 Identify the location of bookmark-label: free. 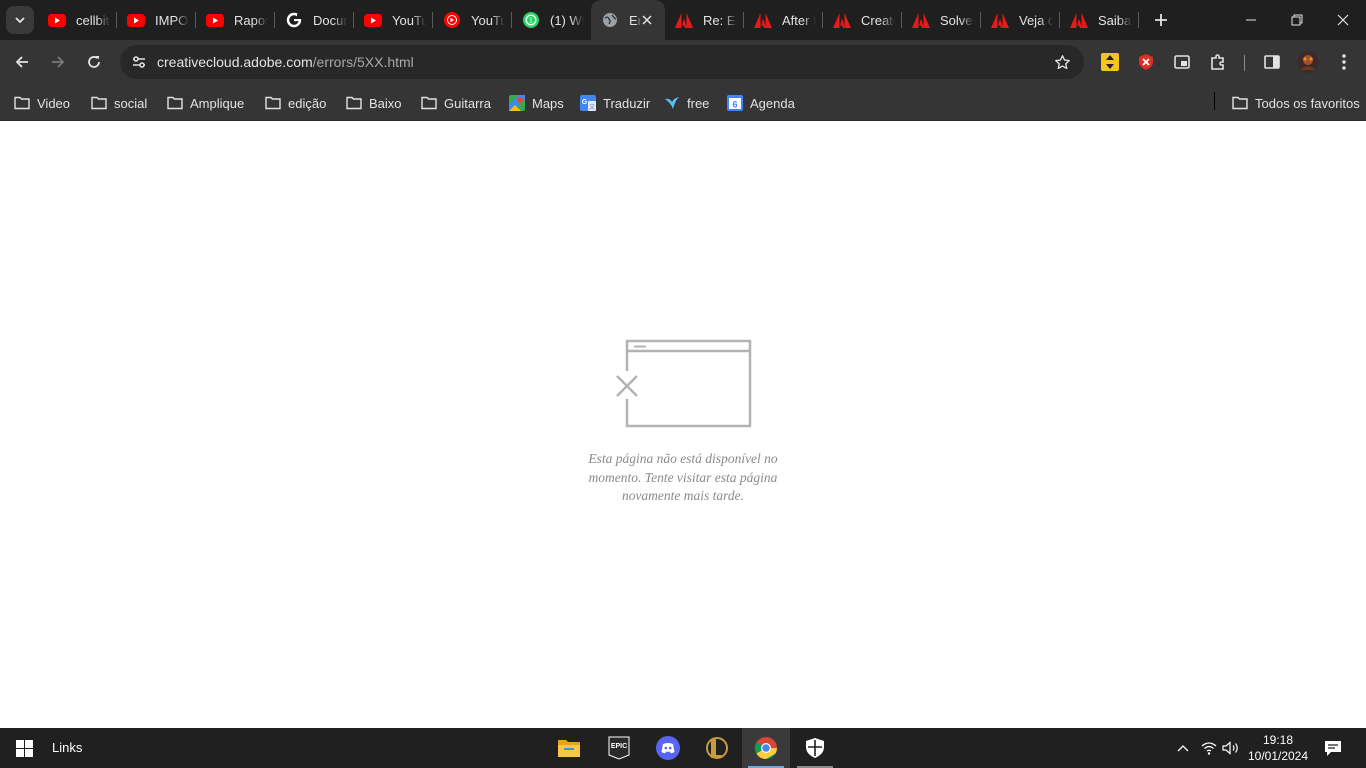
(698, 103).